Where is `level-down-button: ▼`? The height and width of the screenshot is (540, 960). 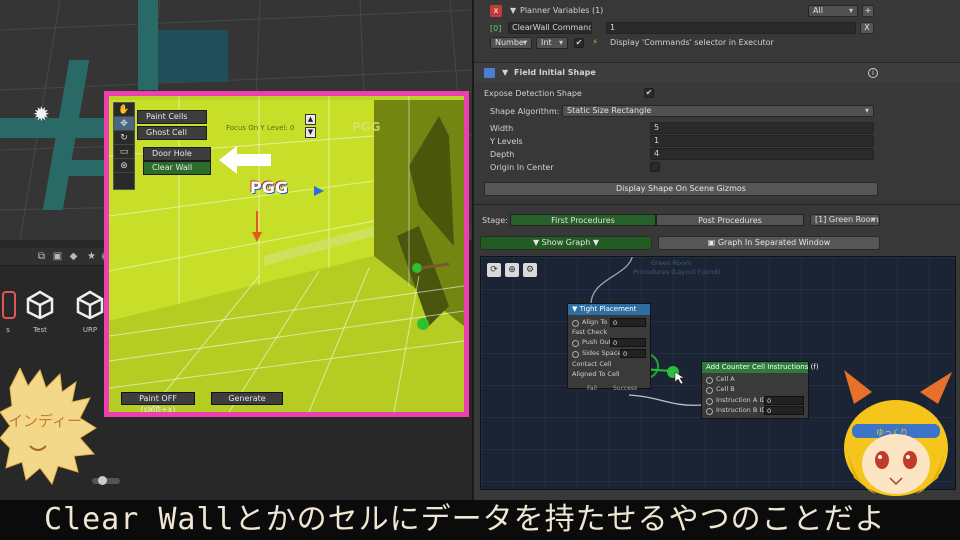 level-down-button: ▼ is located at coordinates (310, 132).